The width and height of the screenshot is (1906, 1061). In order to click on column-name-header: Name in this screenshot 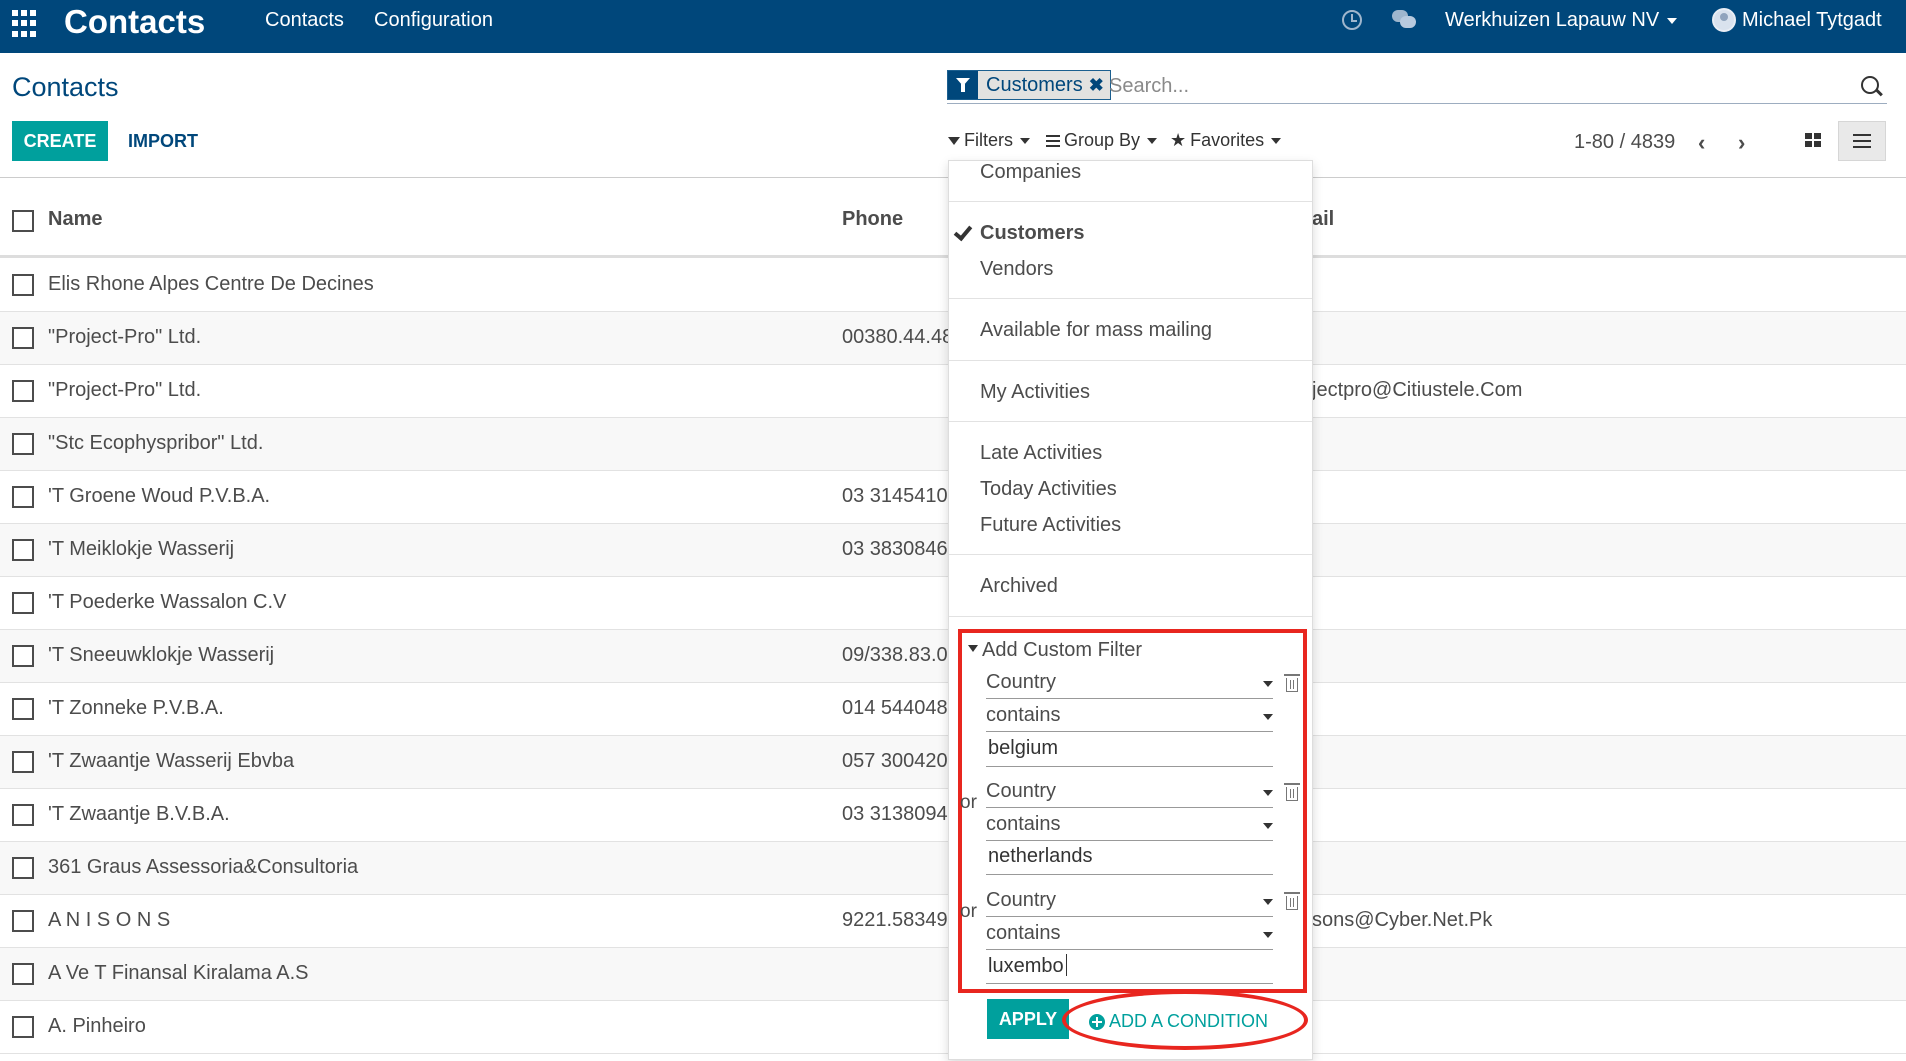, I will do `click(75, 219)`.